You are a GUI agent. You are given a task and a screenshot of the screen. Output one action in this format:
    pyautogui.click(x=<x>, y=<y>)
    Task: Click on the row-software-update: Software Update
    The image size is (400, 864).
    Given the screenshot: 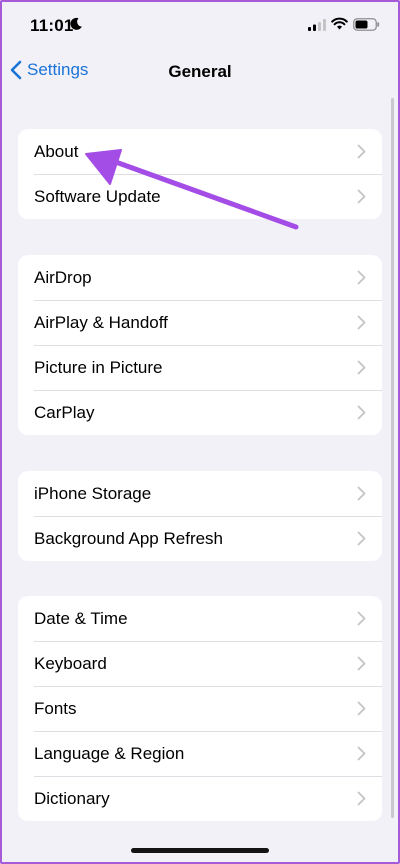 What is the action you would take?
    pyautogui.click(x=200, y=196)
    